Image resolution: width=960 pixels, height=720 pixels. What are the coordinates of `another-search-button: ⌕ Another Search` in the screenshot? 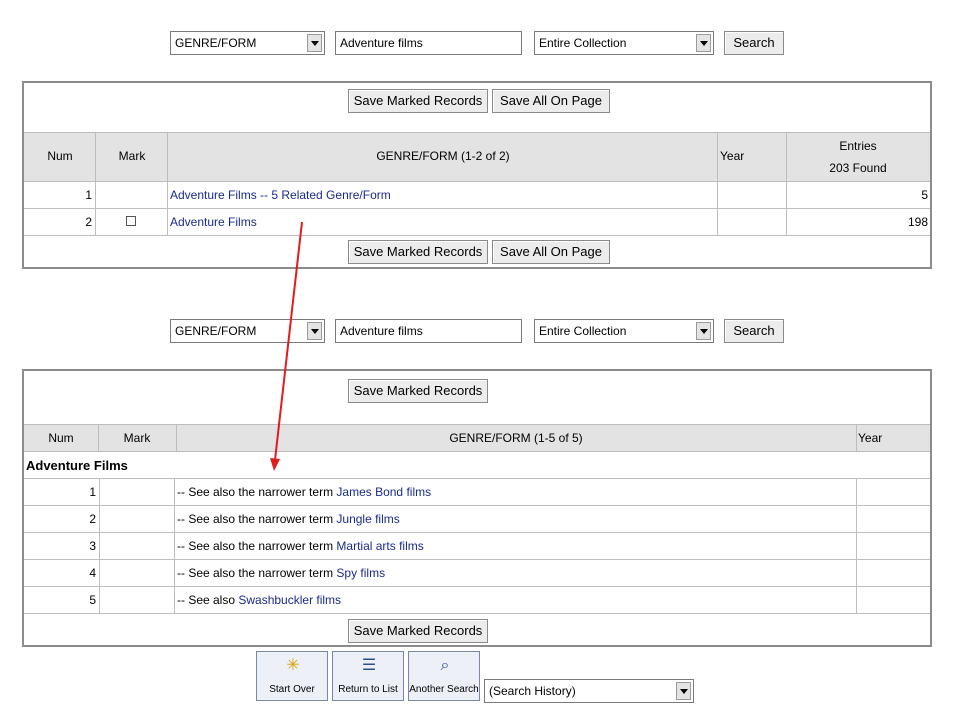 It's located at (444, 676).